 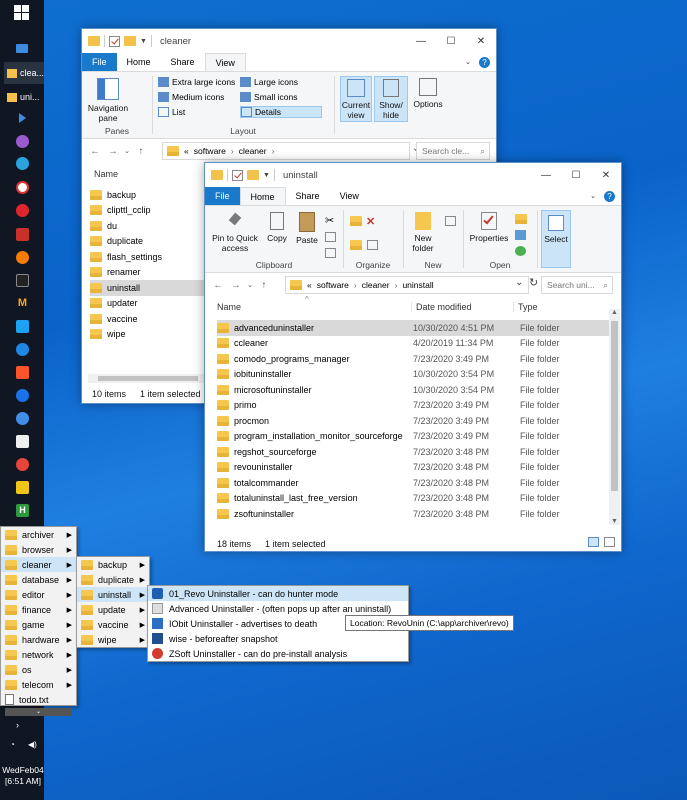 What do you see at coordinates (22, 303) in the screenshot?
I see `app-icon: M` at bounding box center [22, 303].